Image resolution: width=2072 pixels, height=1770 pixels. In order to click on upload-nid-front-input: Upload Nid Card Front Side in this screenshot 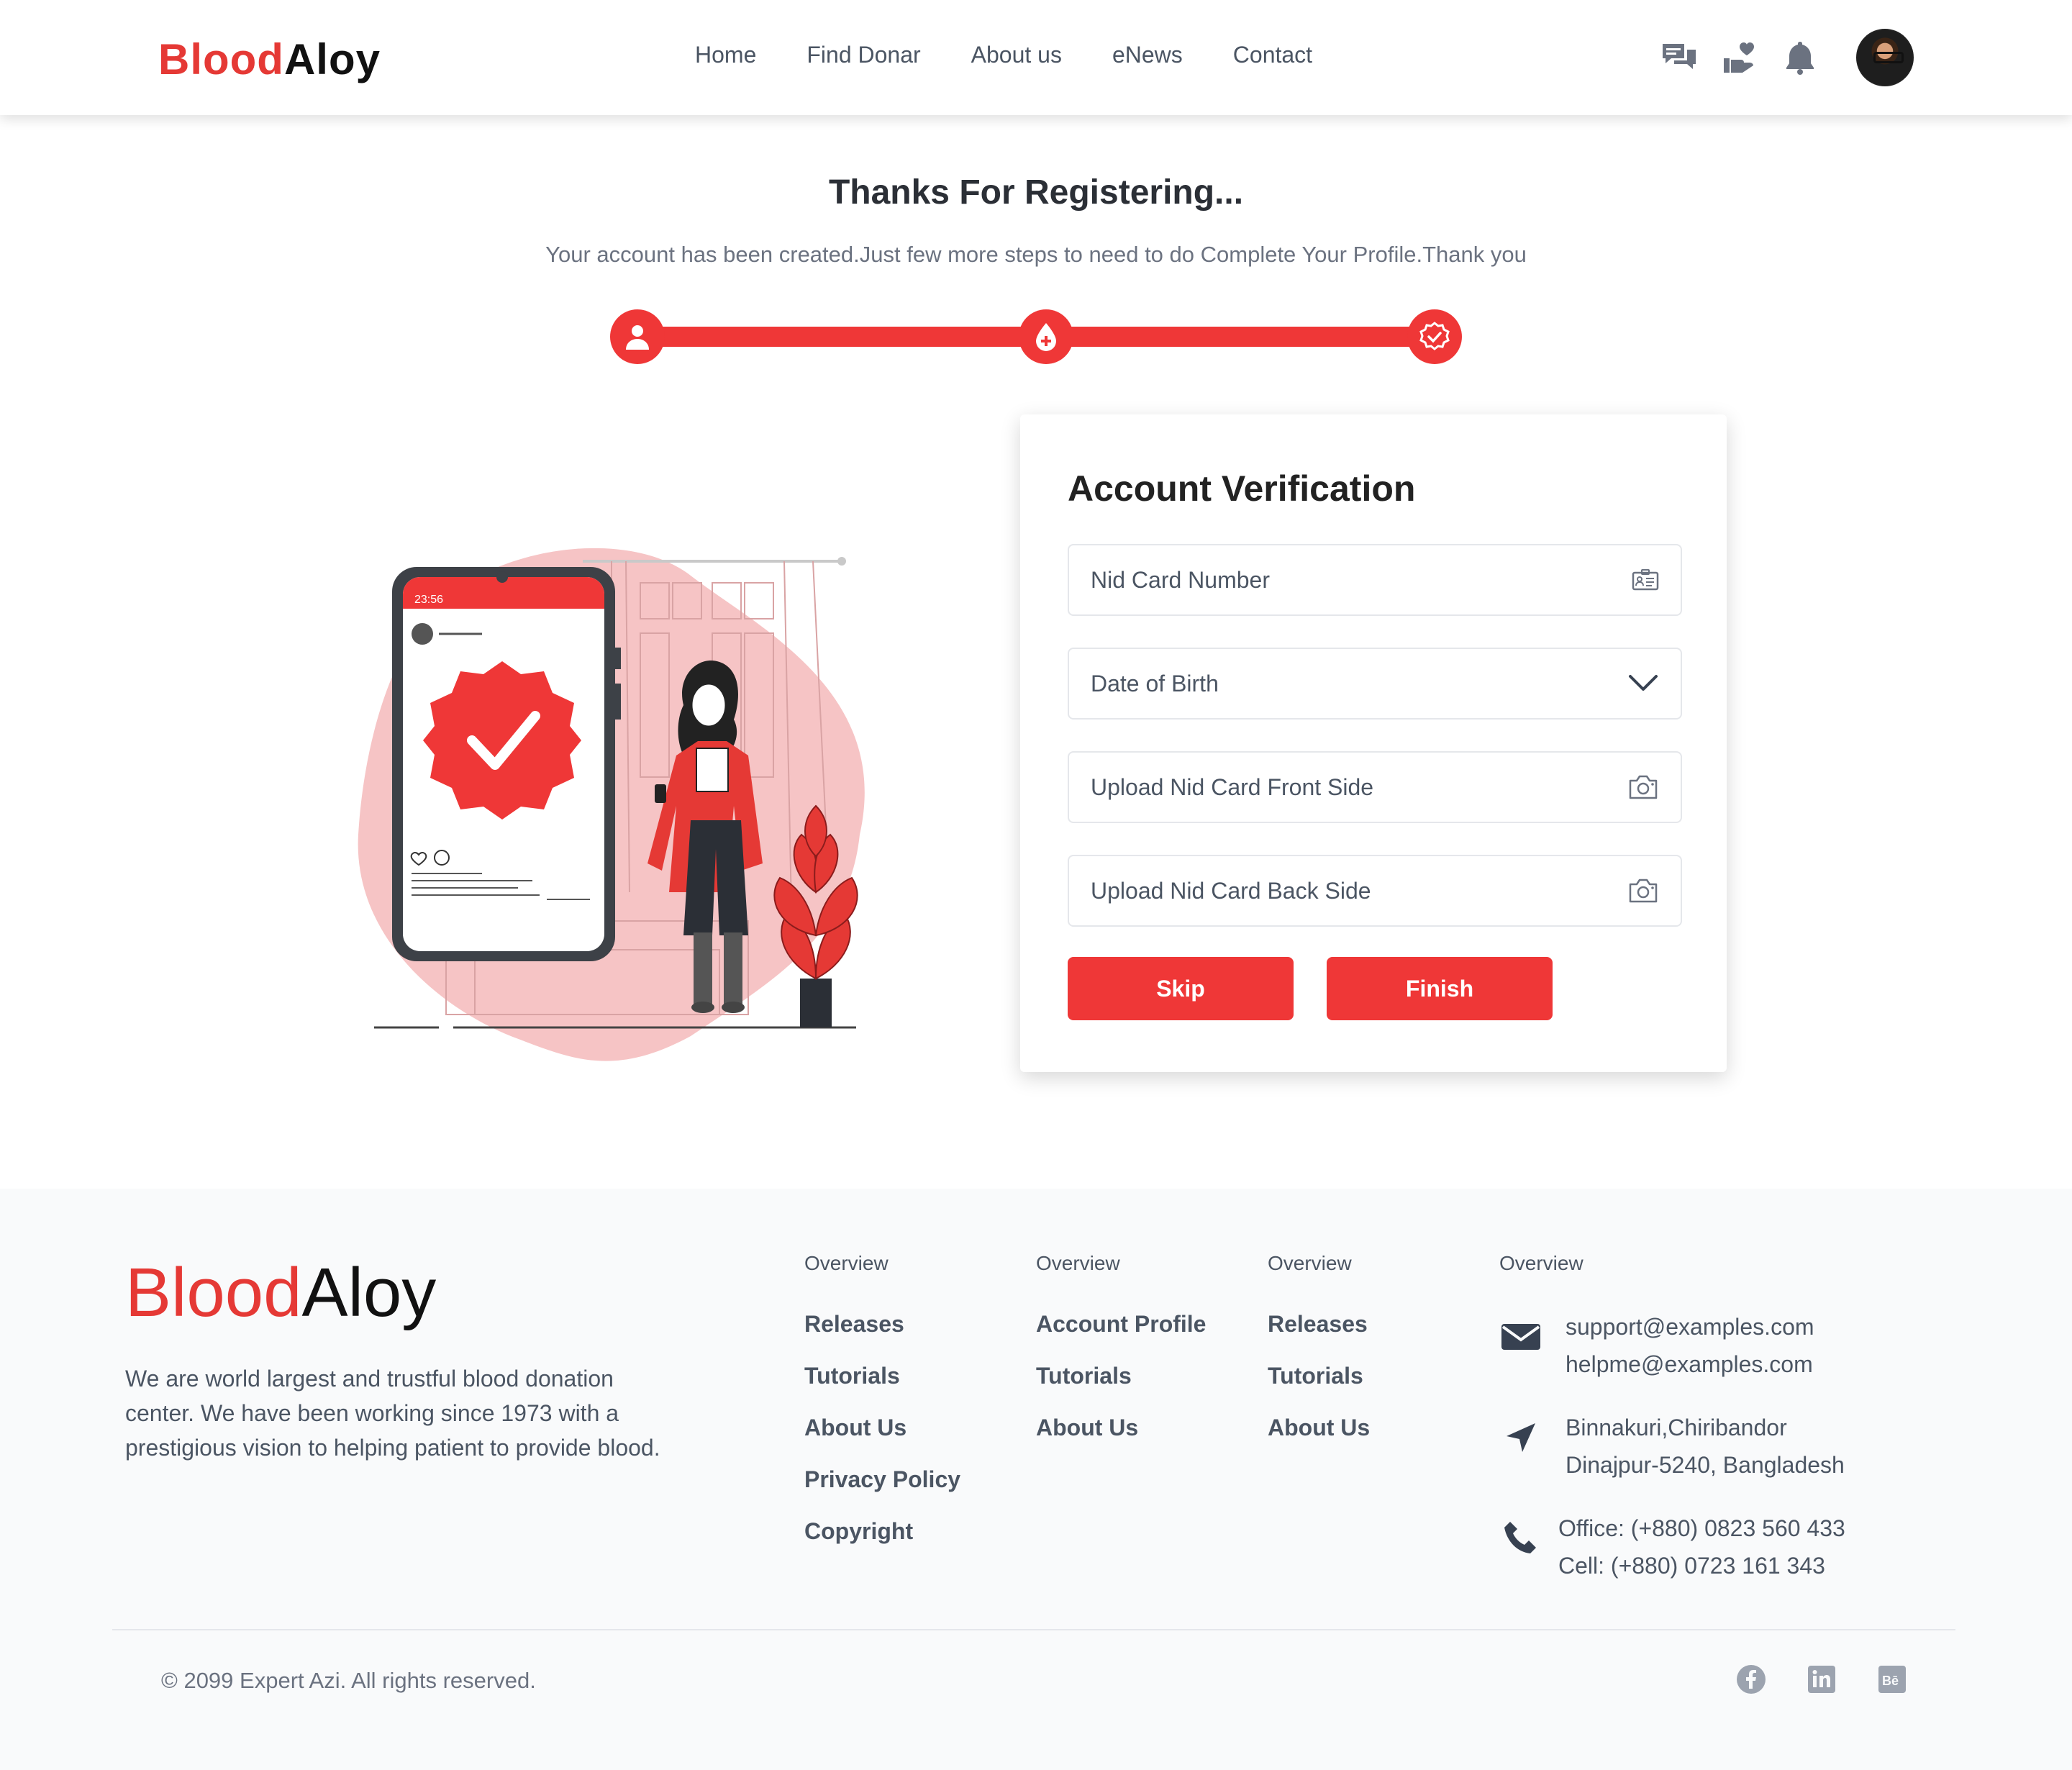, I will do `click(1375, 787)`.